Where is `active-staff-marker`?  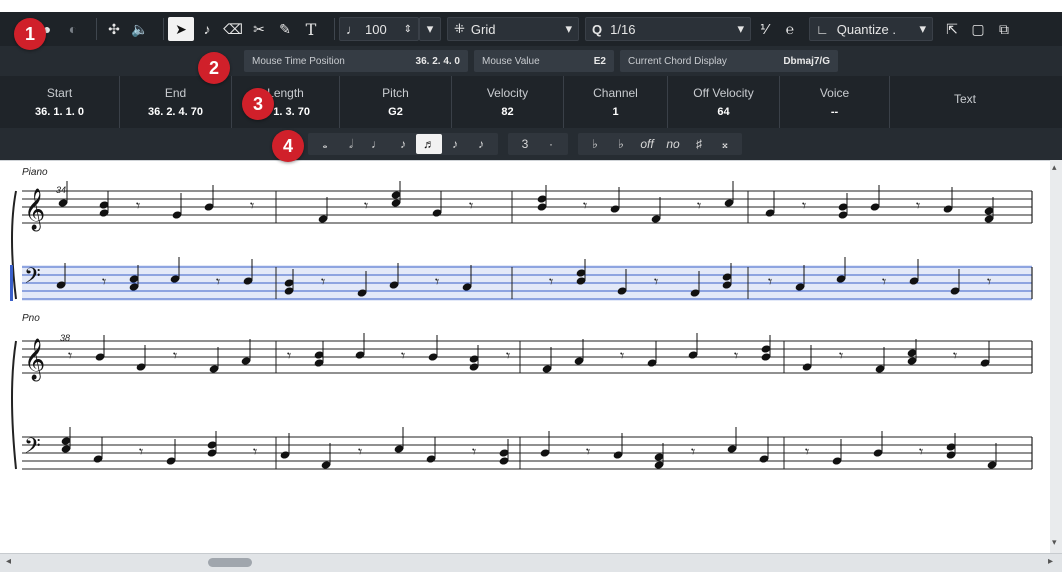
active-staff-marker is located at coordinates (11, 283).